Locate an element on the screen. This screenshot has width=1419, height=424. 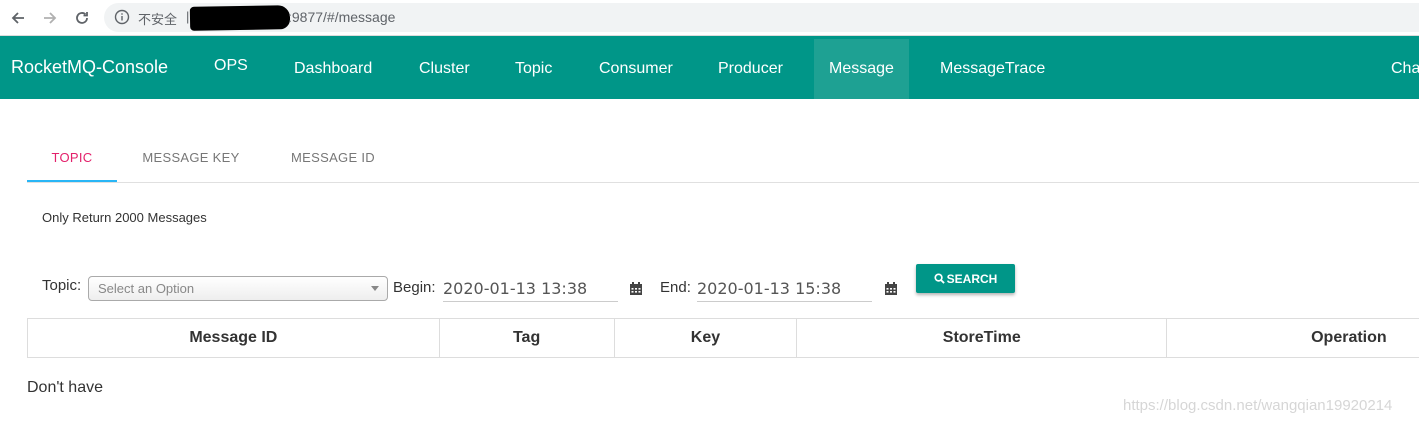
search-button-label: SEARCH is located at coordinates (972, 278).